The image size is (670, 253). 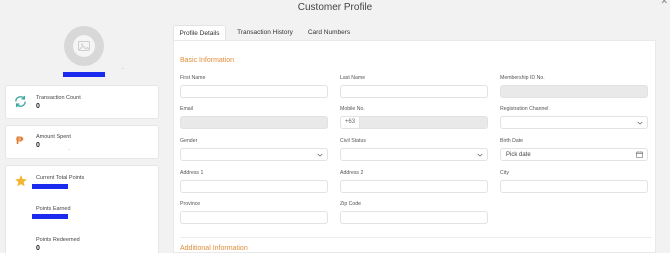 What do you see at coordinates (50, 216) in the screenshot?
I see `points-earned-redacted` at bounding box center [50, 216].